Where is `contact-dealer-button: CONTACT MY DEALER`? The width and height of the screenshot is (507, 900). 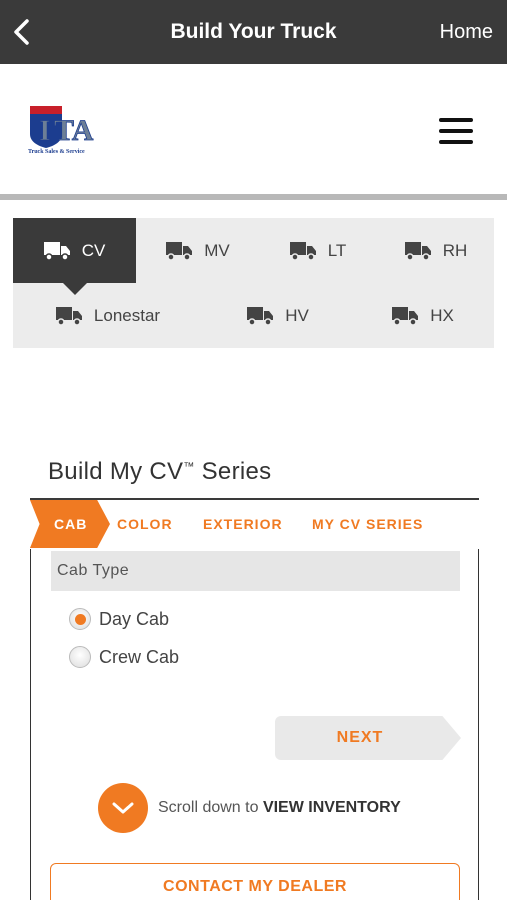
contact-dealer-button: CONTACT MY DEALER is located at coordinates (255, 881).